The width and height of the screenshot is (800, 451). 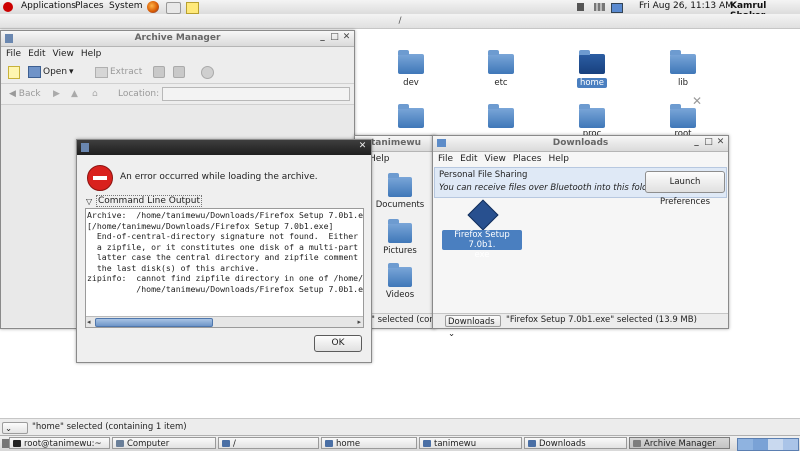 What do you see at coordinates (369, 443) in the screenshot?
I see `task-home-folder: home` at bounding box center [369, 443].